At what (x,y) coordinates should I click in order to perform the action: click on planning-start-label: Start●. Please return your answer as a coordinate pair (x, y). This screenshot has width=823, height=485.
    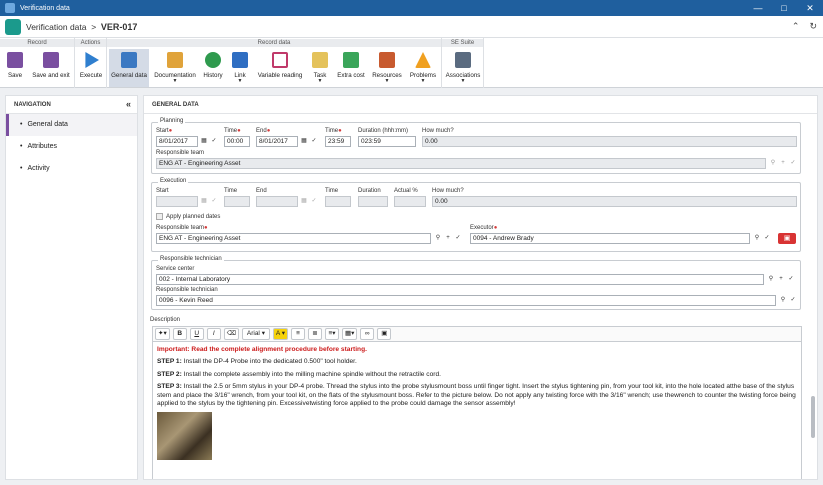
    Looking at the image, I should click on (164, 131).